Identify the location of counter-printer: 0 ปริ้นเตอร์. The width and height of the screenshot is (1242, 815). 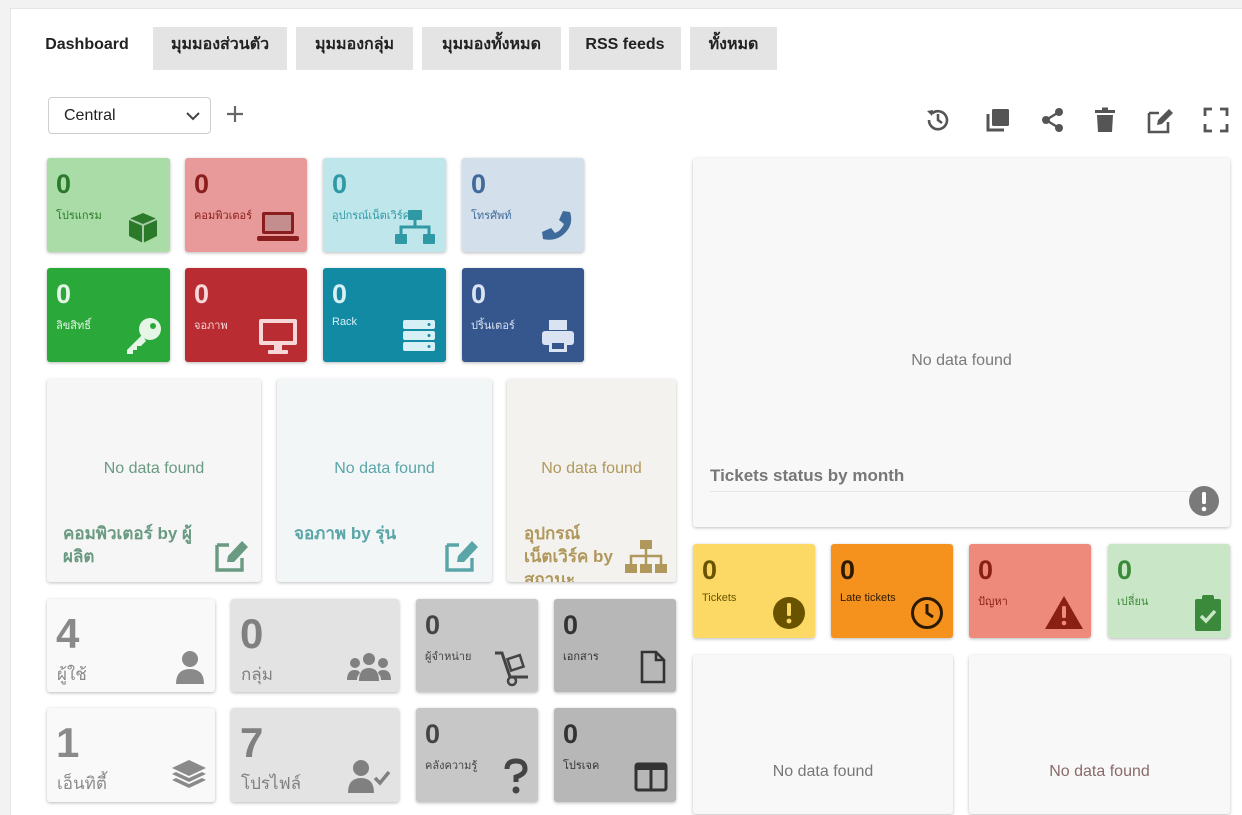
(523, 315).